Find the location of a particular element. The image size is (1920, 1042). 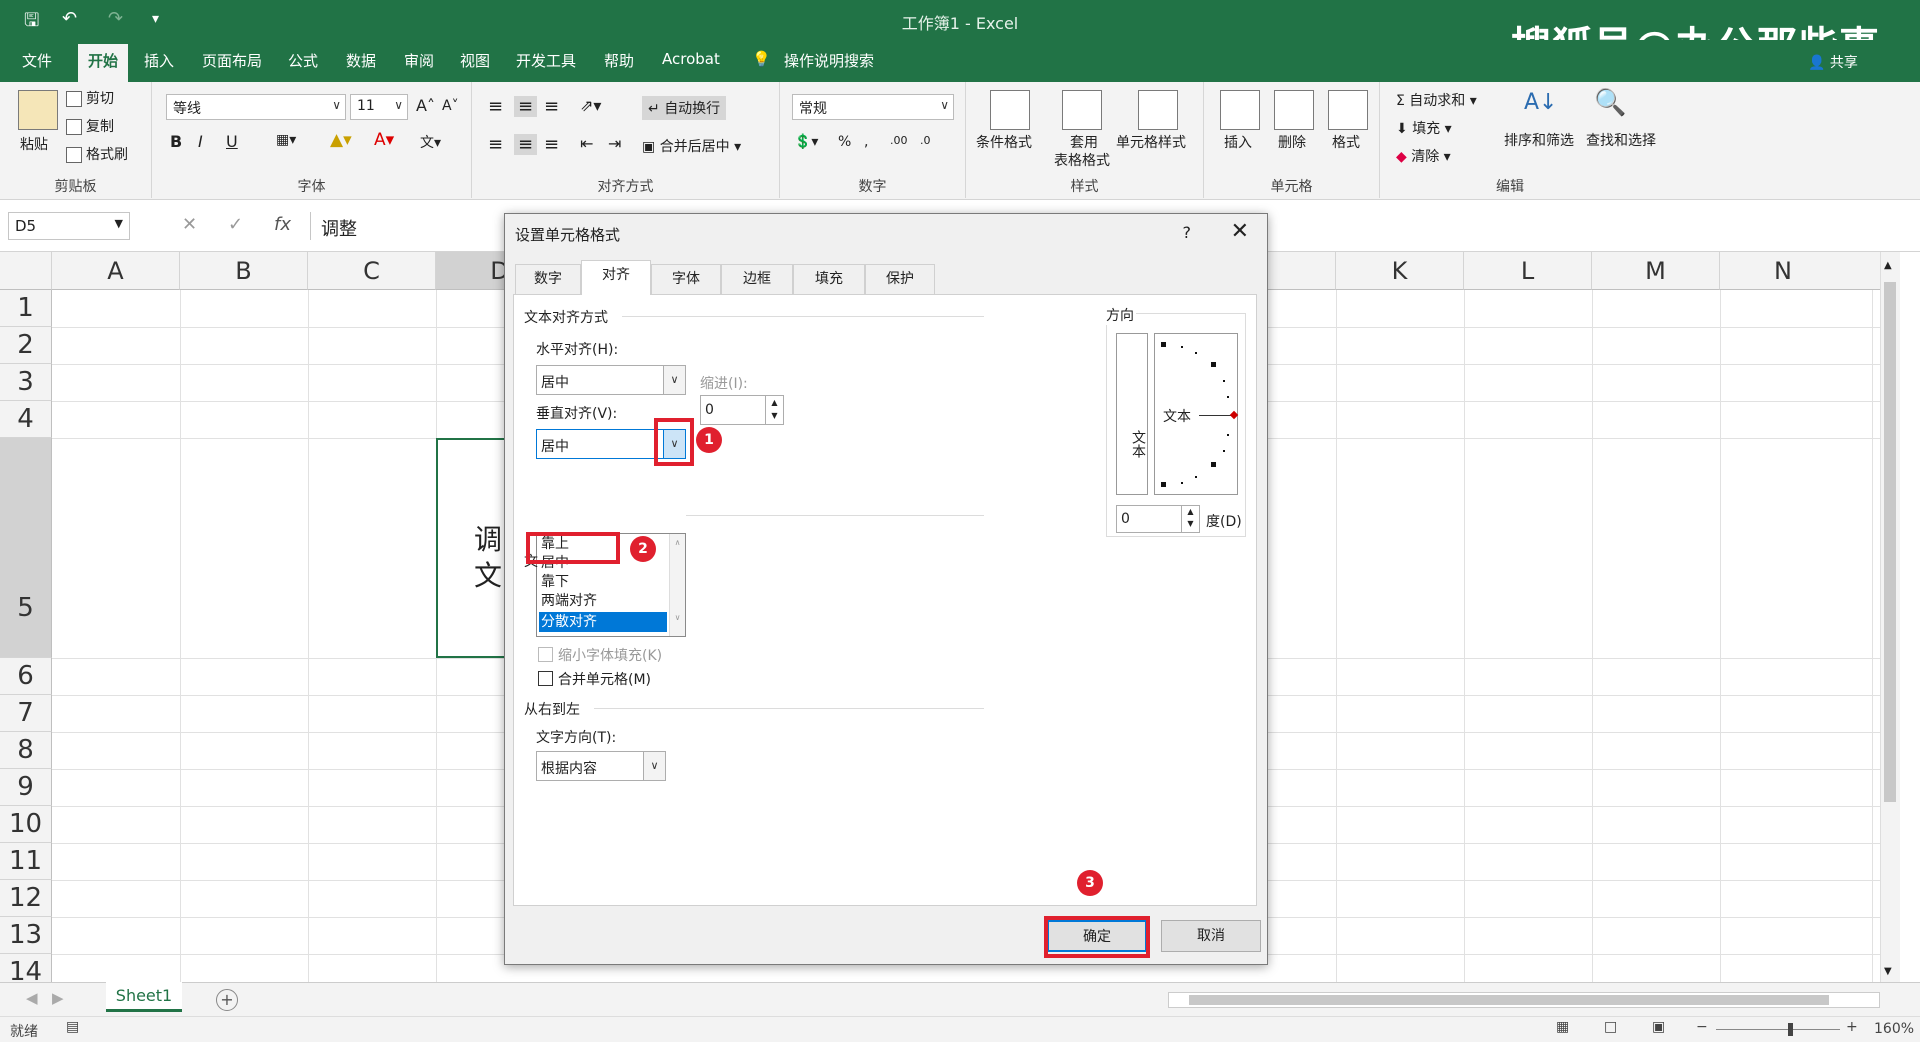

insert-cells-icon is located at coordinates (1240, 110).